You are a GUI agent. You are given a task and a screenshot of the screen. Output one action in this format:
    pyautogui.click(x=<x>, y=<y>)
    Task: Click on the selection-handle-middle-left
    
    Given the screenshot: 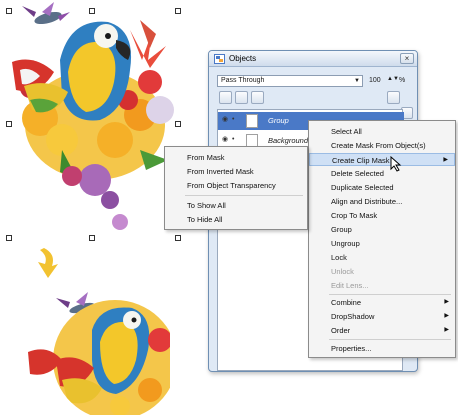 What is the action you would take?
    pyautogui.click(x=9, y=124)
    